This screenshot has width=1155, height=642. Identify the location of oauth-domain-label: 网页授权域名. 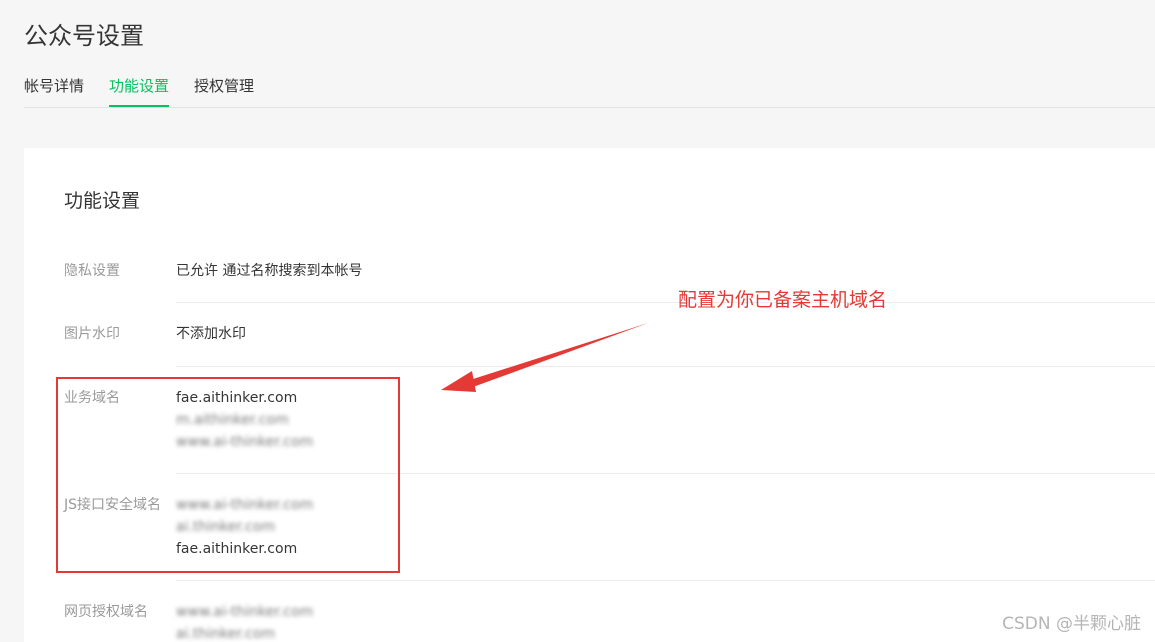
(106, 612).